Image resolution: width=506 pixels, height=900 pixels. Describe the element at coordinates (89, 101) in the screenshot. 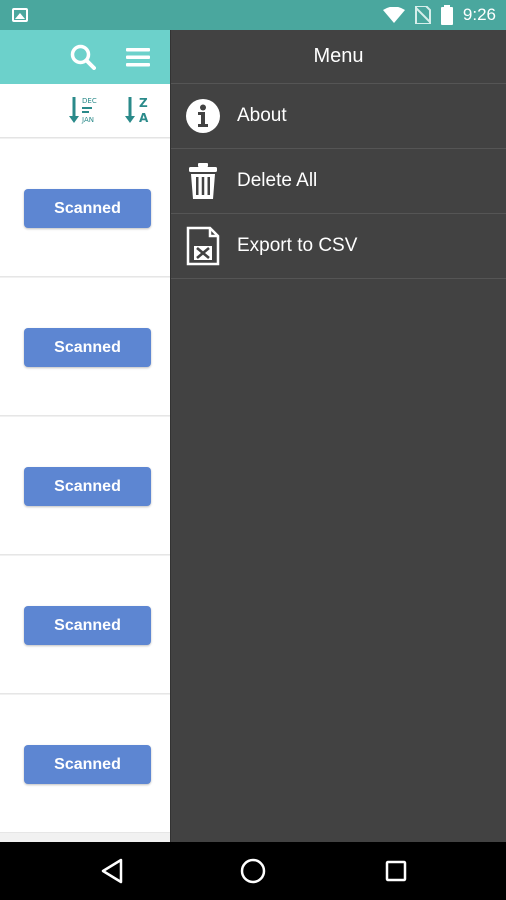

I see `sort-date-top: DEC` at that location.